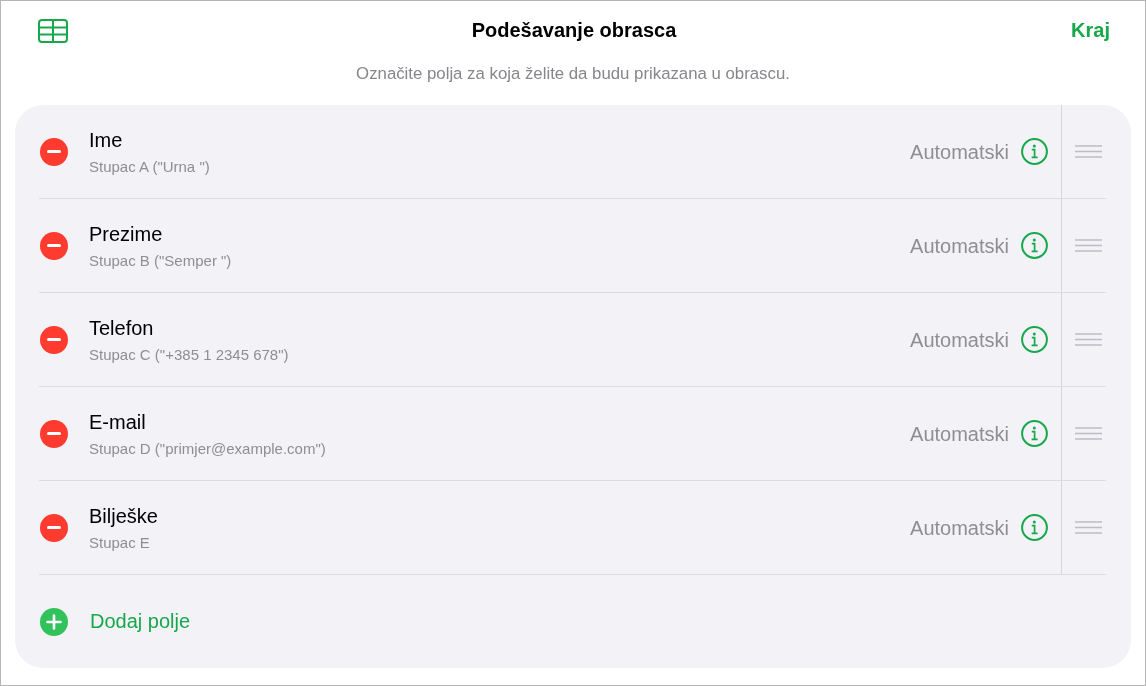 The height and width of the screenshot is (686, 1146). I want to click on field-source: Stupac A ("Urna "), so click(149, 166).